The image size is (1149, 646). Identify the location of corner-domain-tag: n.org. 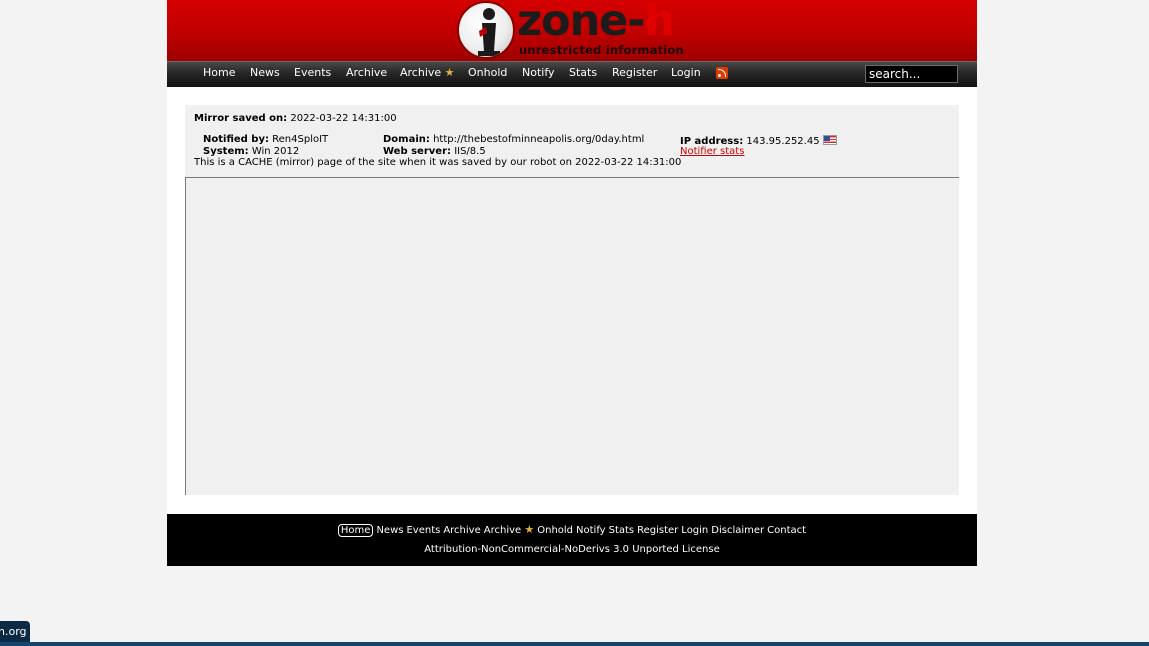
(15, 632).